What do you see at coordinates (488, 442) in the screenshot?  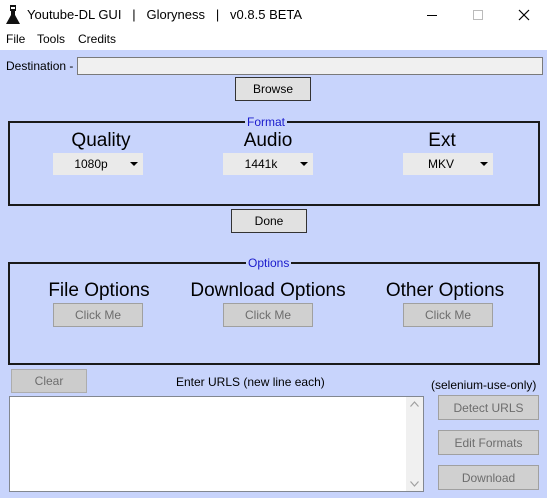 I see `edit-formats-button: Edit Formats` at bounding box center [488, 442].